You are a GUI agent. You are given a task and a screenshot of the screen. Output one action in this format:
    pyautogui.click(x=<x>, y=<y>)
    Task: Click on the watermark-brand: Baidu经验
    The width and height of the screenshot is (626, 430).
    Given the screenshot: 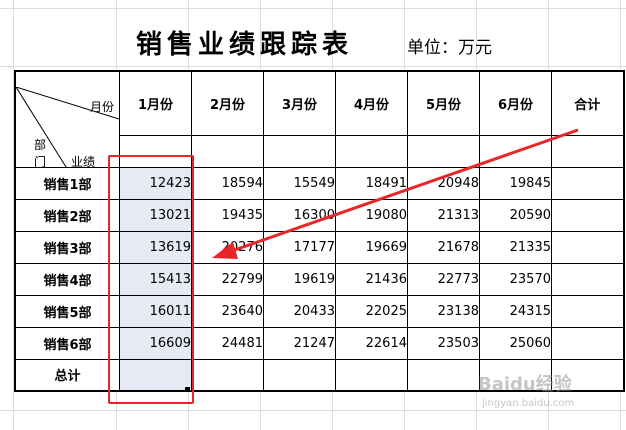 What is the action you would take?
    pyautogui.click(x=525, y=384)
    